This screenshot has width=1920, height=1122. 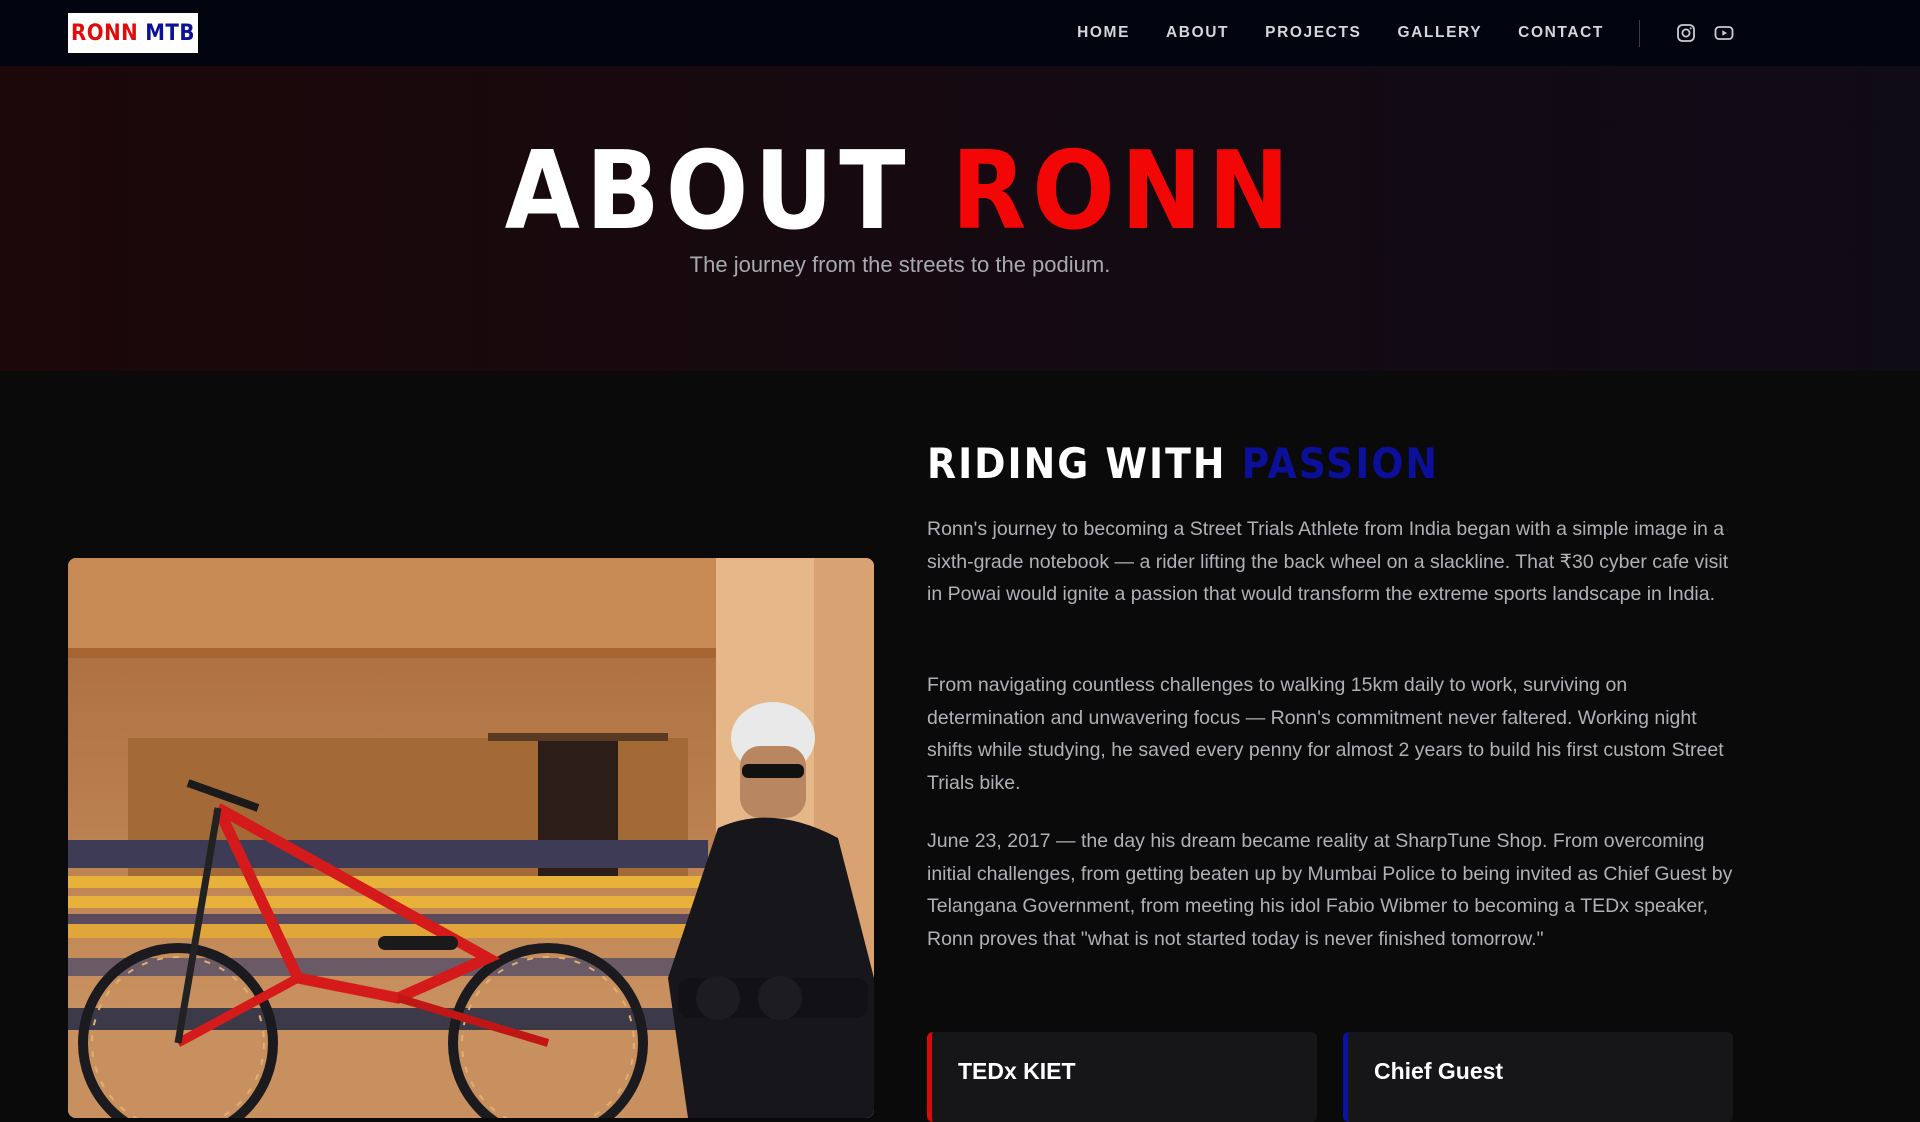 I want to click on site-logo: RONN MTB, so click(x=133, y=33).